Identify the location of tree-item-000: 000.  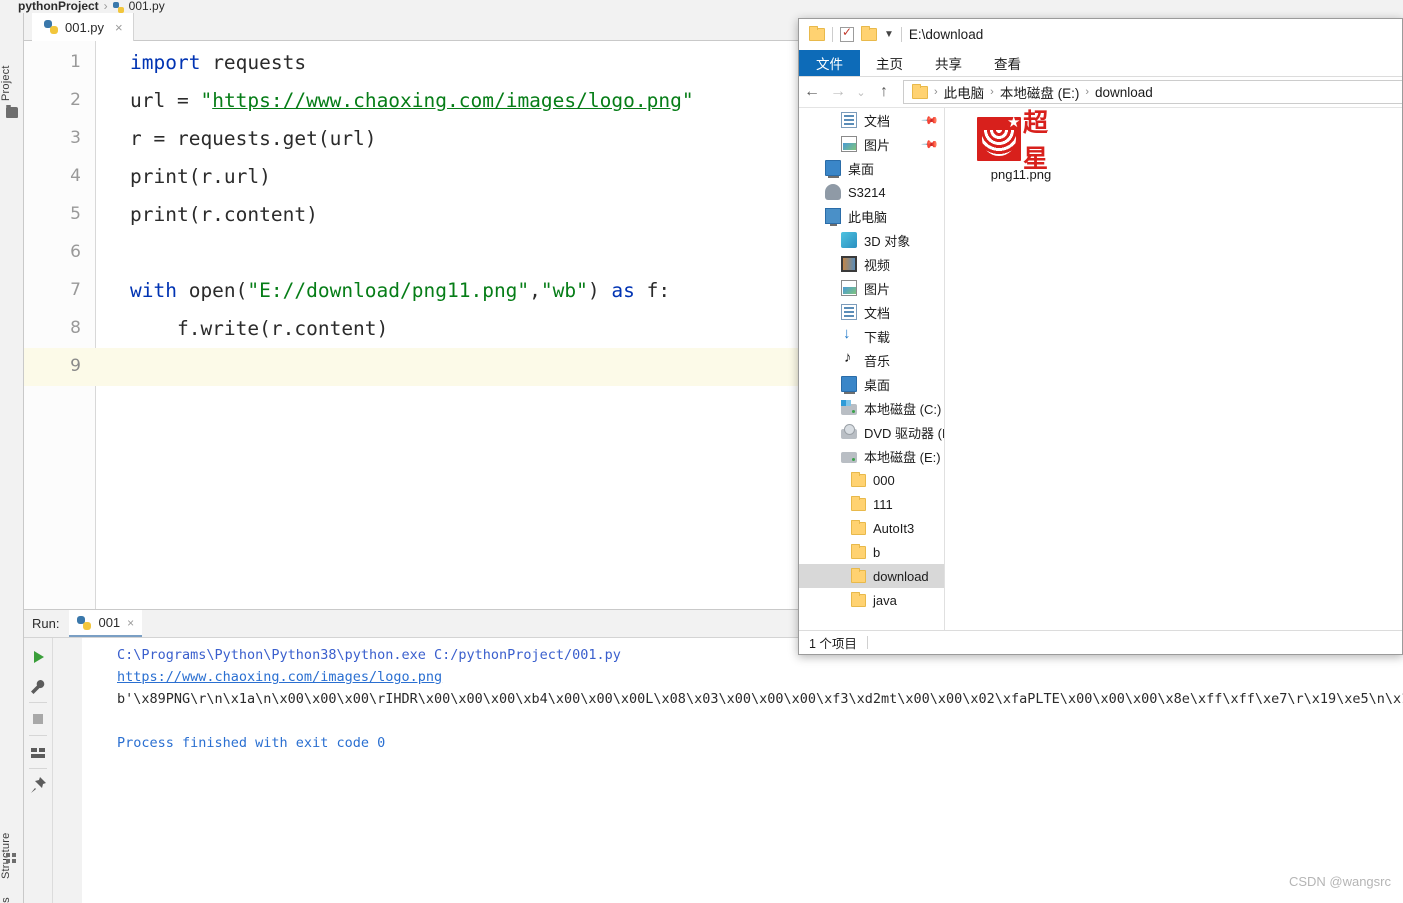
(871, 480).